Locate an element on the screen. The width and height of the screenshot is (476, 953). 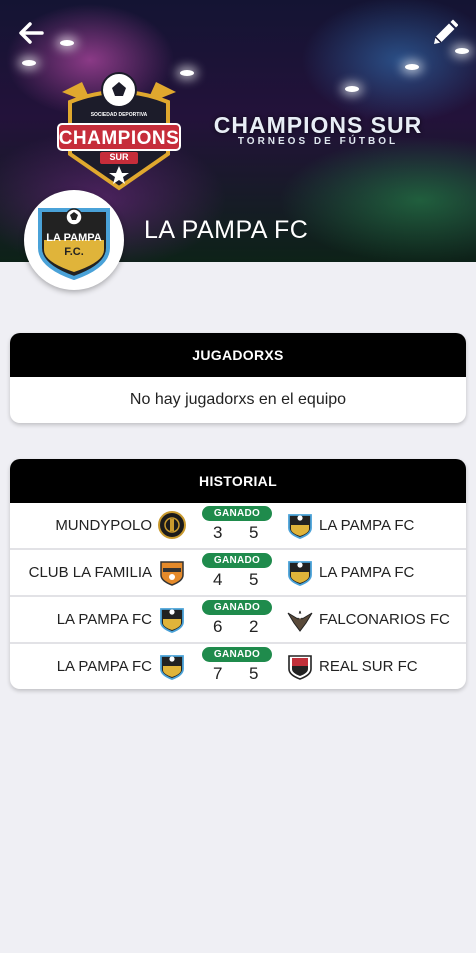
players-empty-message: No hay jugadorxs en el equipo is located at coordinates (238, 399).